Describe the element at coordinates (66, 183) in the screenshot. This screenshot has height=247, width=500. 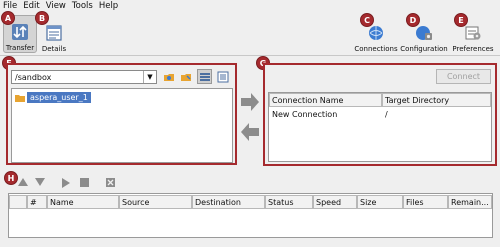
I see `play-icon` at that location.